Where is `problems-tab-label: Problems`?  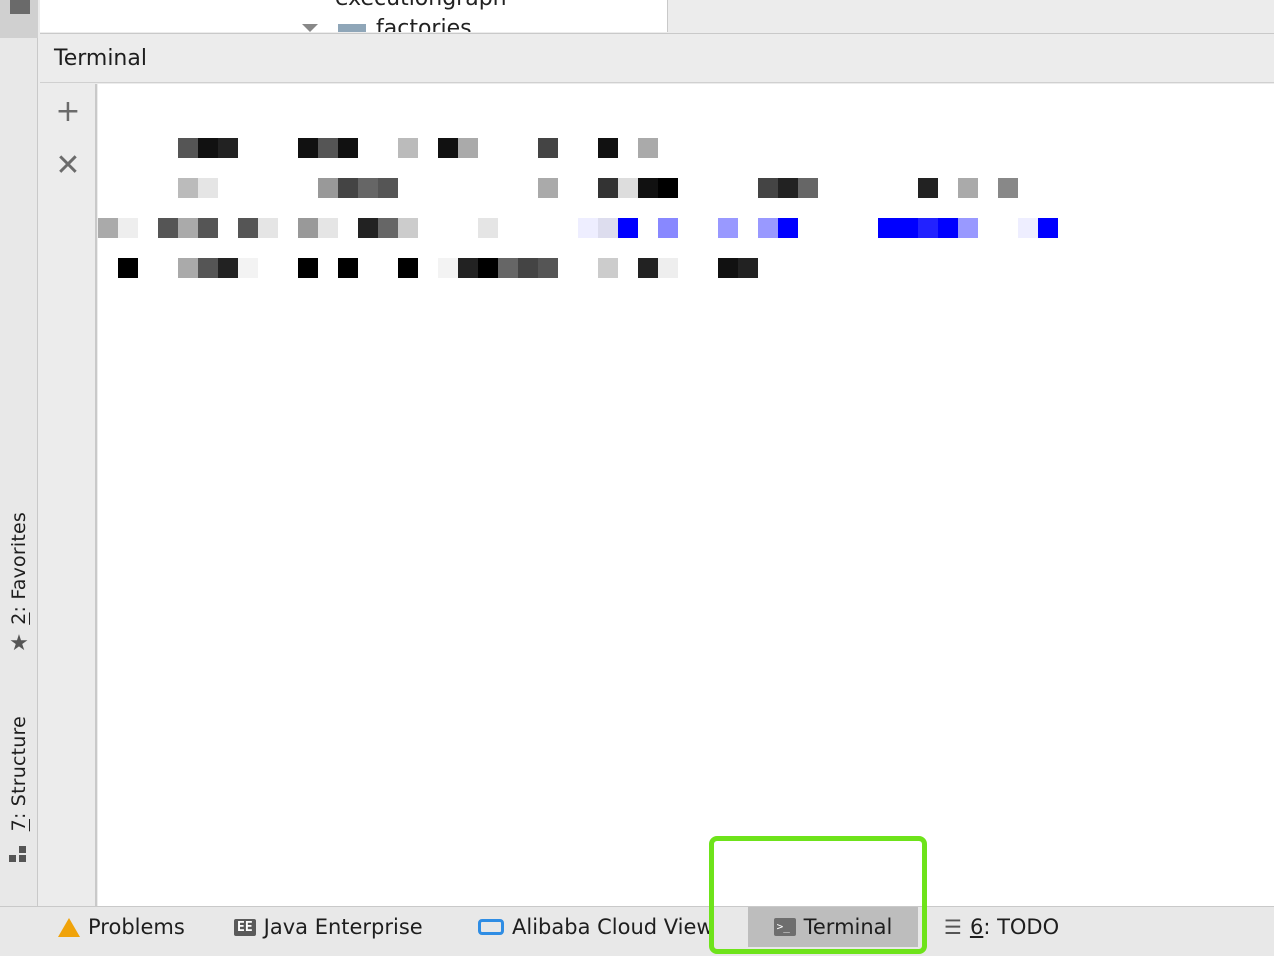 problems-tab-label: Problems is located at coordinates (136, 927).